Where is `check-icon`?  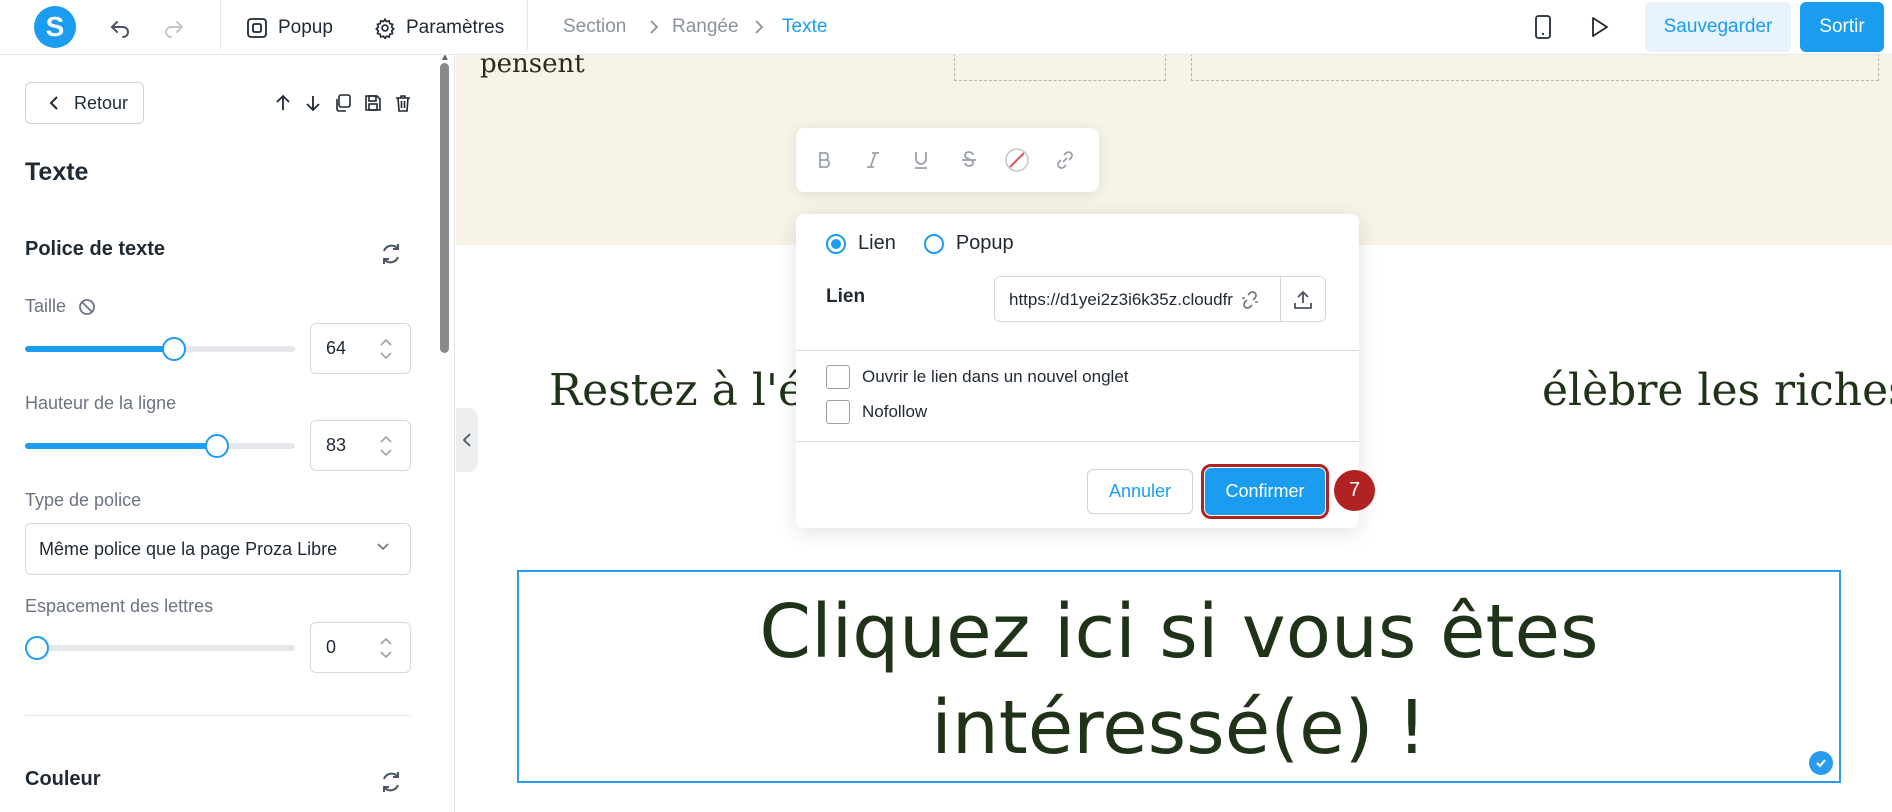 check-icon is located at coordinates (1821, 763).